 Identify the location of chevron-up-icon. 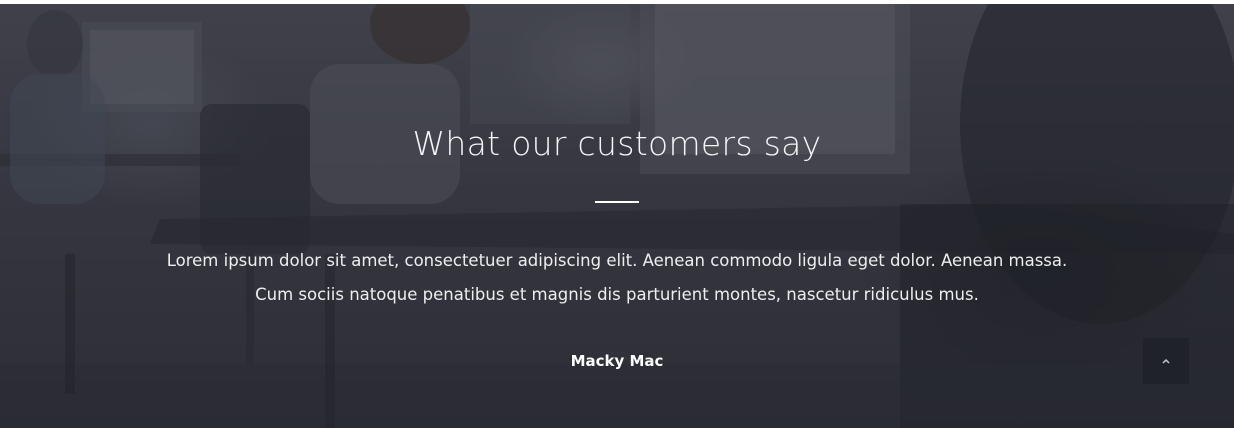
(1166, 361).